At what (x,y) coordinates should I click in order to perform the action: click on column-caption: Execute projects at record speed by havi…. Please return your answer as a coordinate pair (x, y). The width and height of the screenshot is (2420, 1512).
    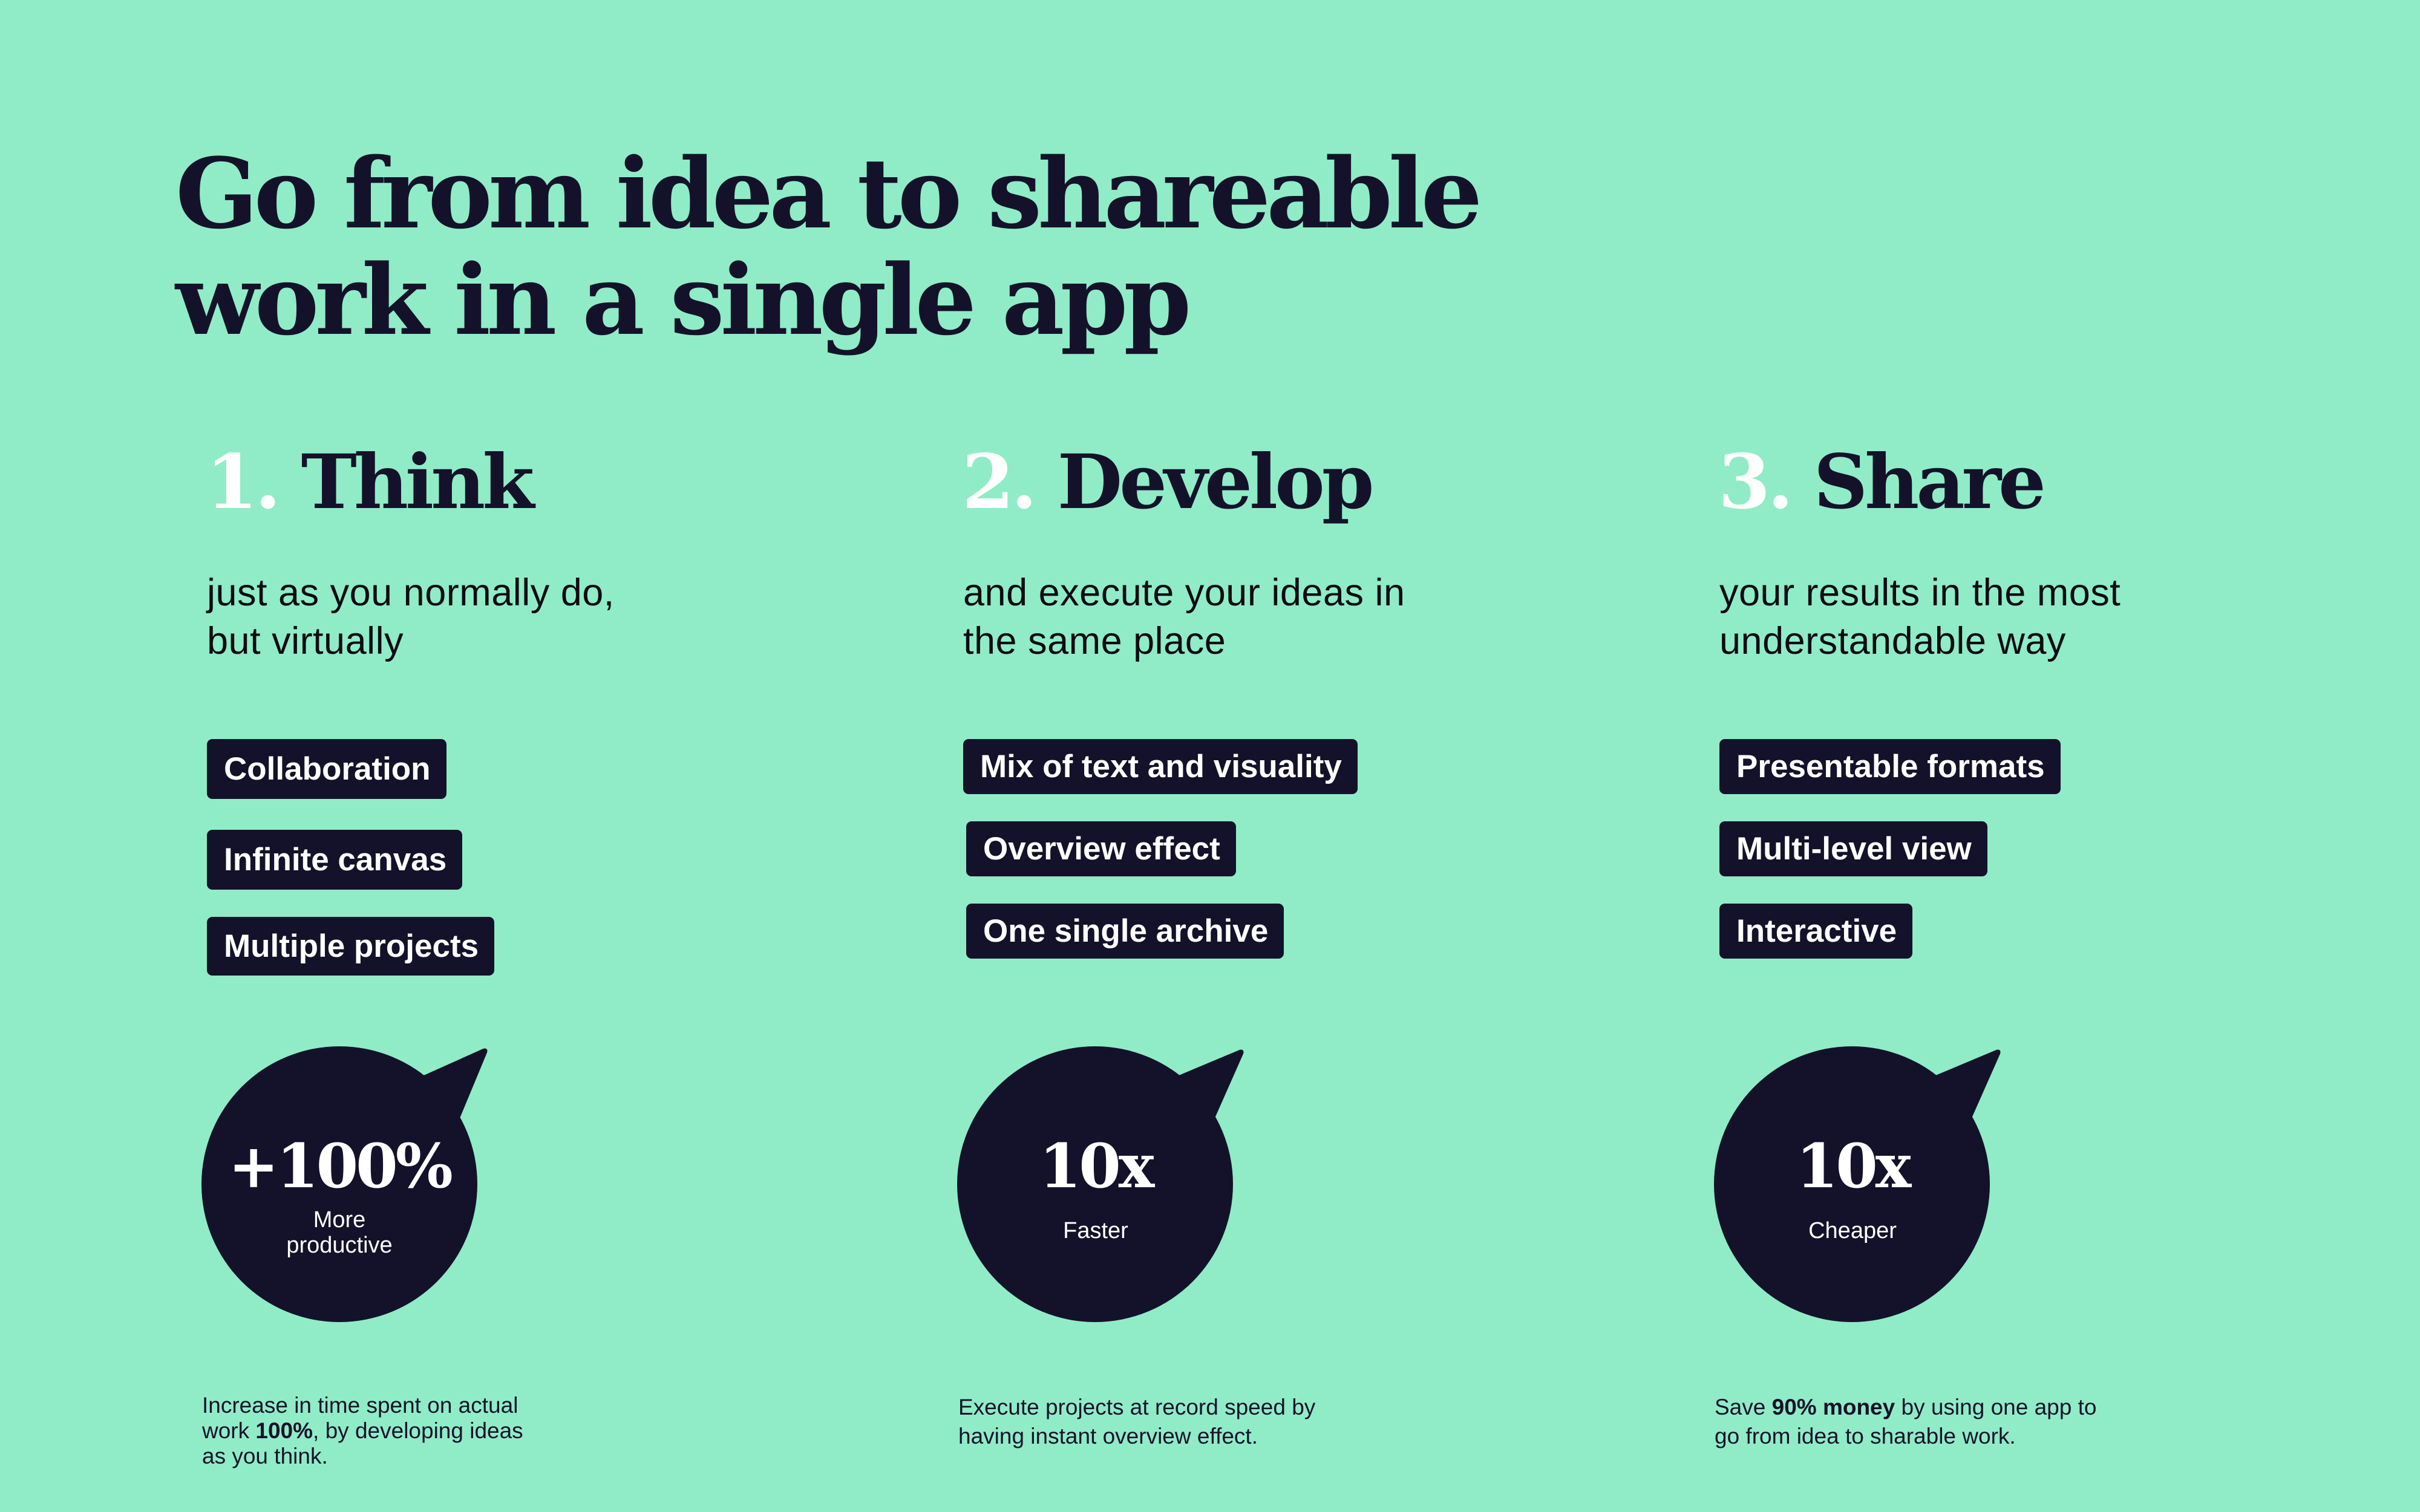
    Looking at the image, I should click on (1136, 1422).